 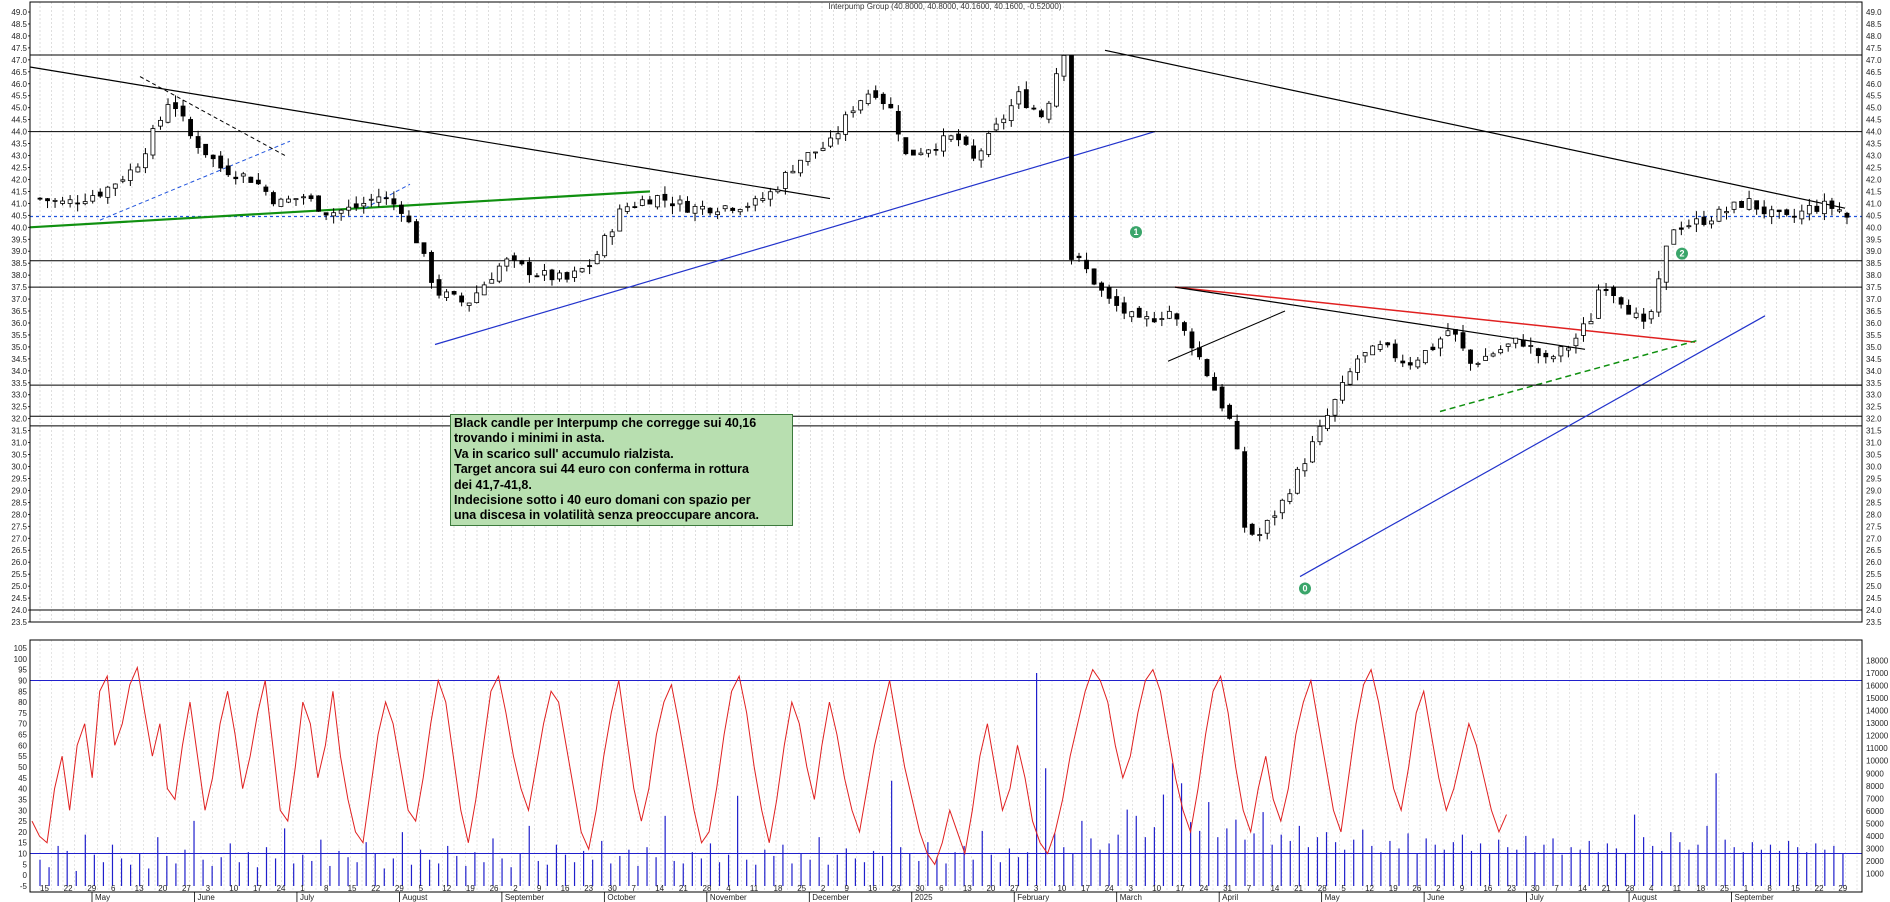 What do you see at coordinates (1332, 897) in the screenshot?
I see `month-label: May` at bounding box center [1332, 897].